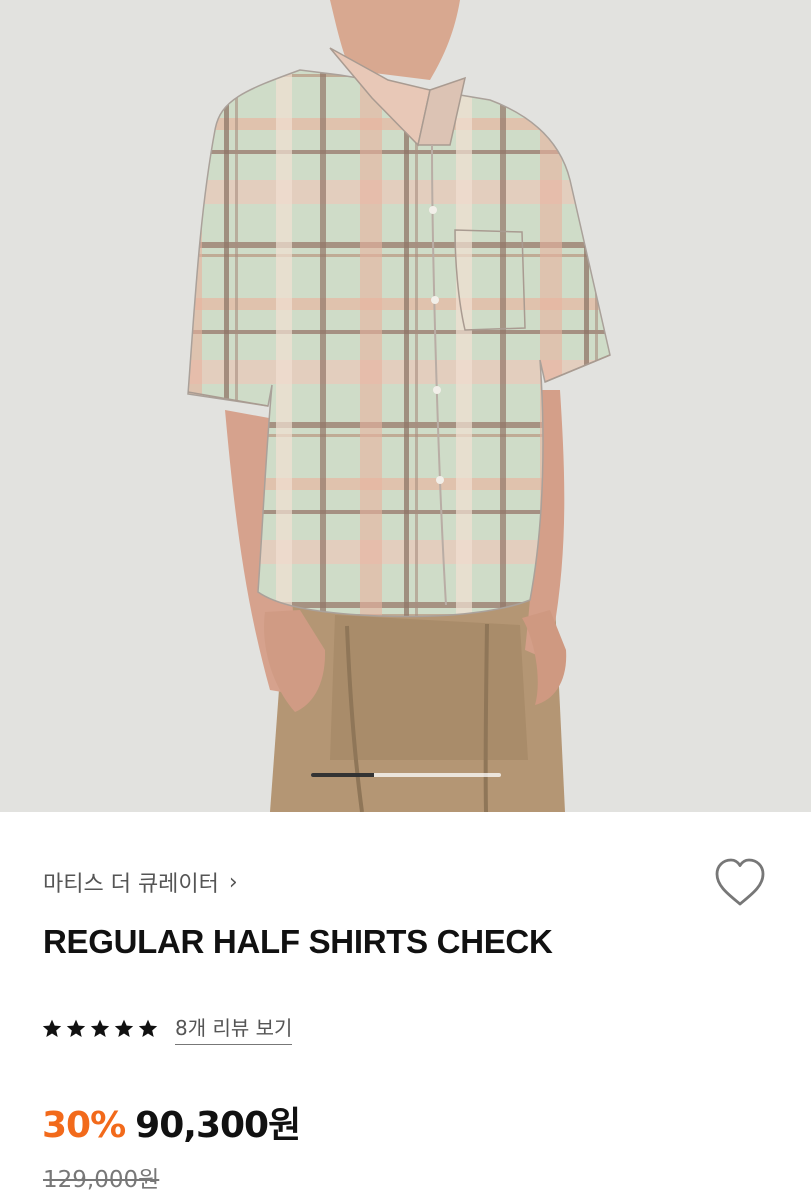 The height and width of the screenshot is (1200, 811). I want to click on price-row: 30% 90,300원, so click(171, 1122).